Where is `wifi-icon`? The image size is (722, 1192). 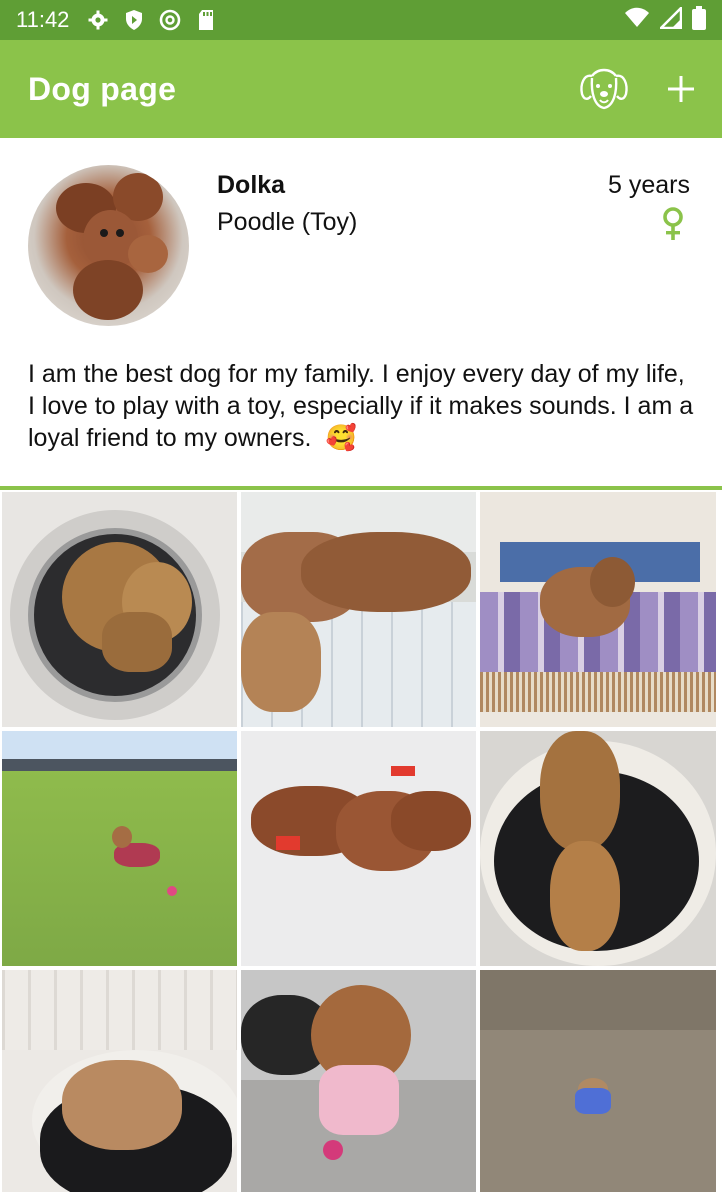
wifi-icon is located at coordinates (637, 20).